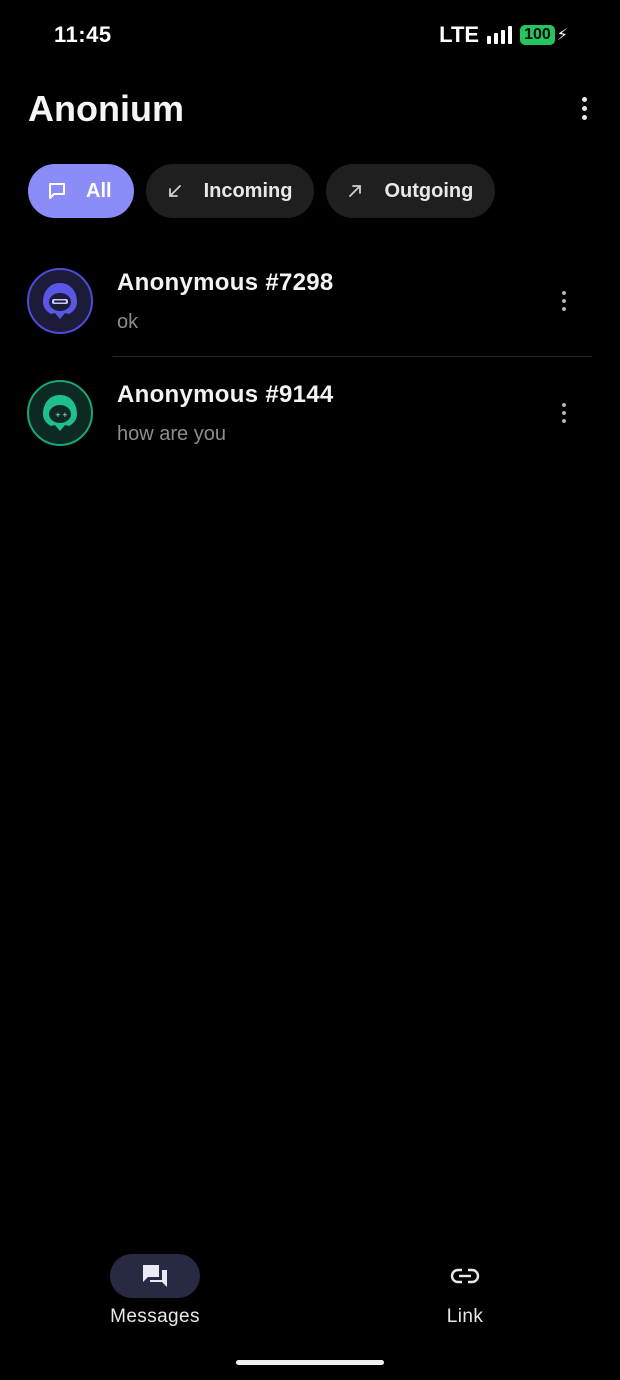 The image size is (620, 1380). I want to click on battery-level: 100, so click(537, 35).